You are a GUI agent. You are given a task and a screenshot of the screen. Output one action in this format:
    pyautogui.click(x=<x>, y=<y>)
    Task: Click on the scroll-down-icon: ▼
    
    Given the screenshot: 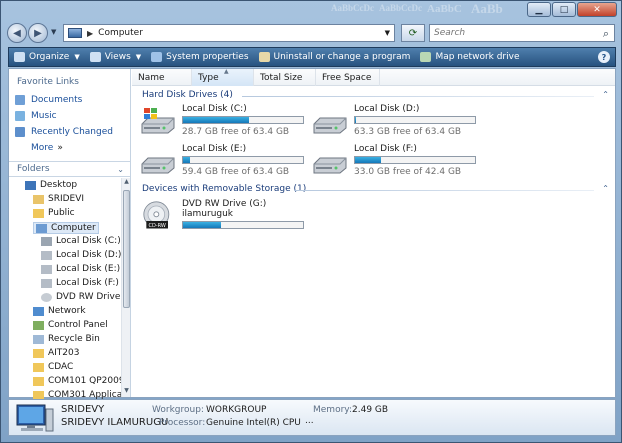 What is the action you would take?
    pyautogui.click(x=126, y=392)
    